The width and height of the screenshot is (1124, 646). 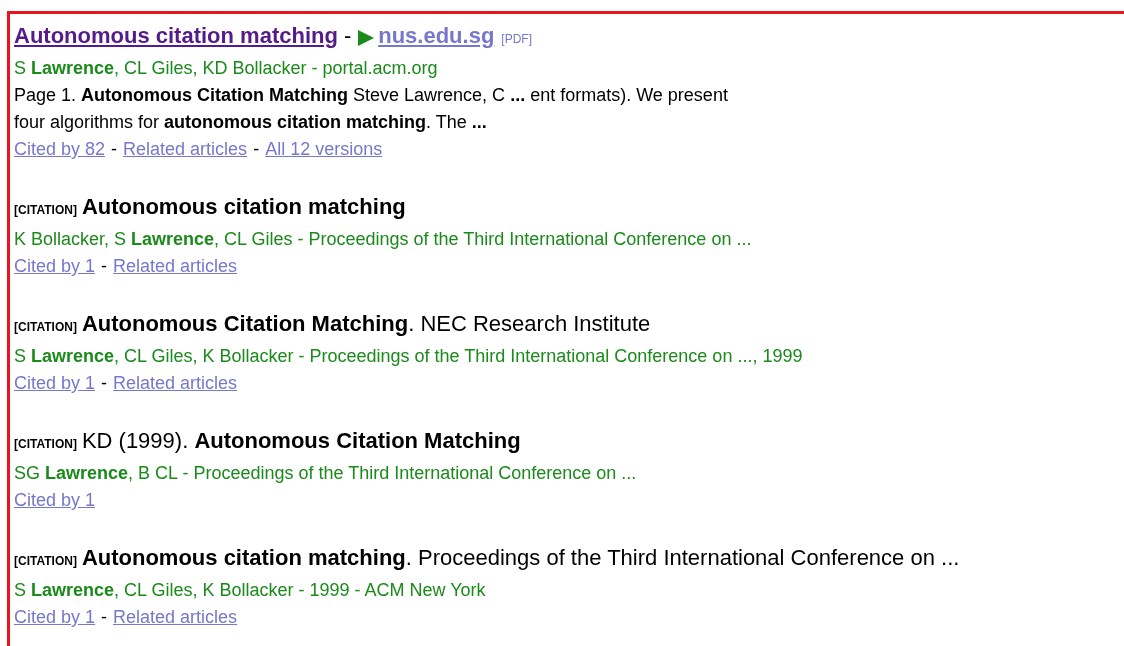 What do you see at coordinates (516, 39) in the screenshot?
I see `format-tag: [PDF]` at bounding box center [516, 39].